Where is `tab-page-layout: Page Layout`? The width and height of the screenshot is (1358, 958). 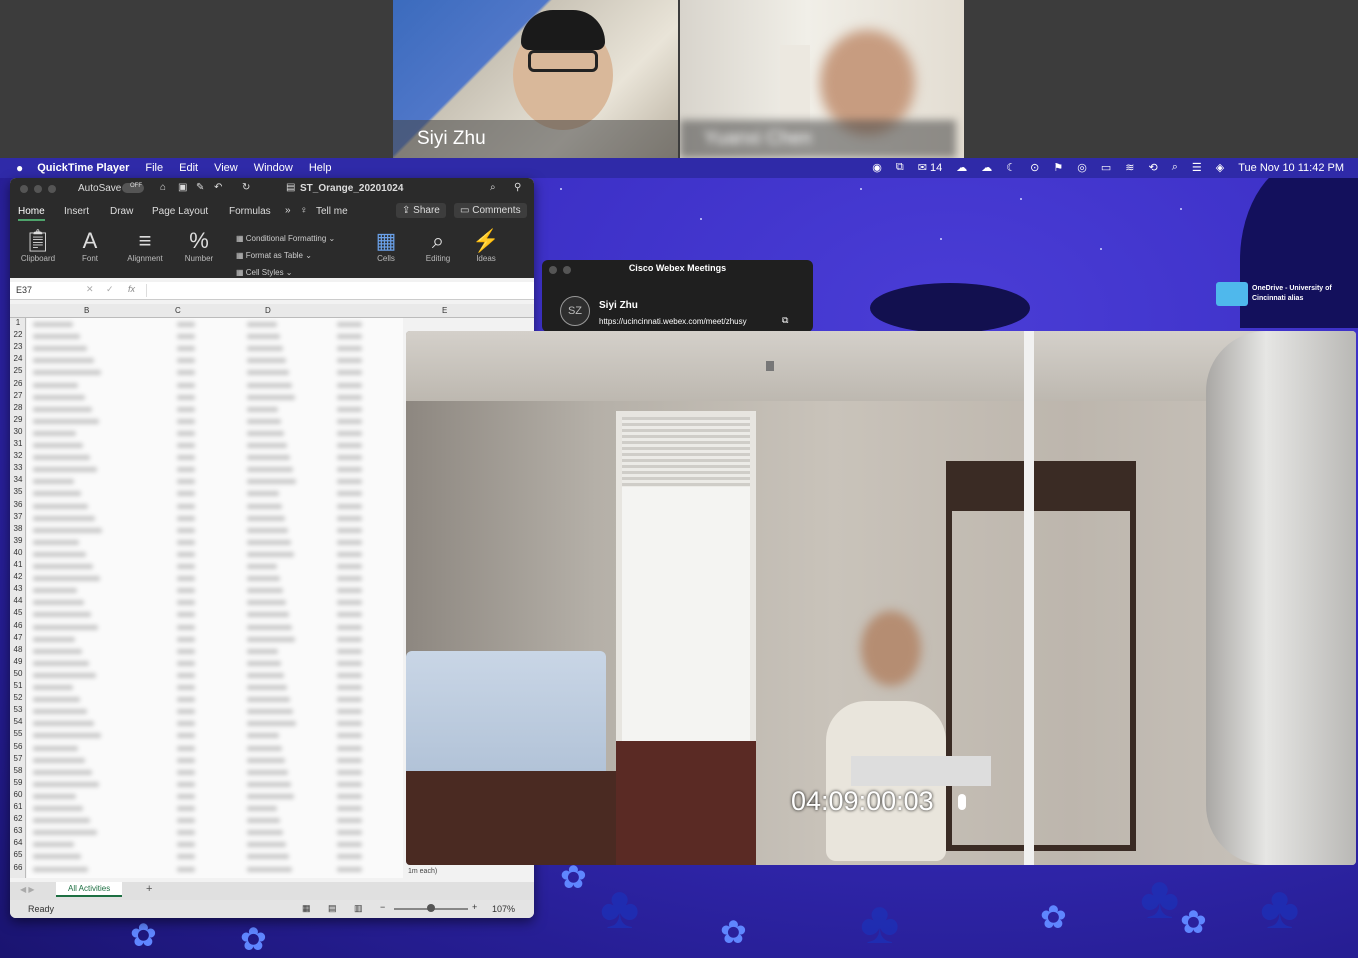
tab-page-layout: Page Layout is located at coordinates (180, 211).